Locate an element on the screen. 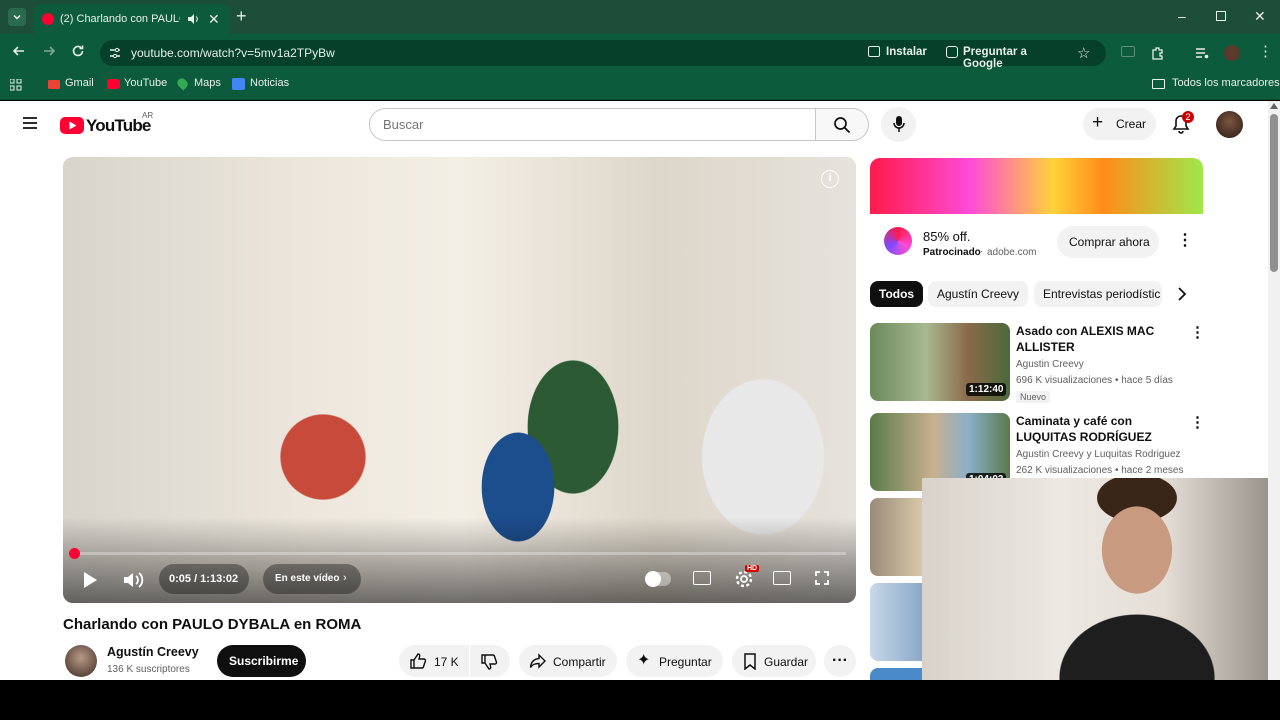  chip-all: Todos is located at coordinates (897, 294).